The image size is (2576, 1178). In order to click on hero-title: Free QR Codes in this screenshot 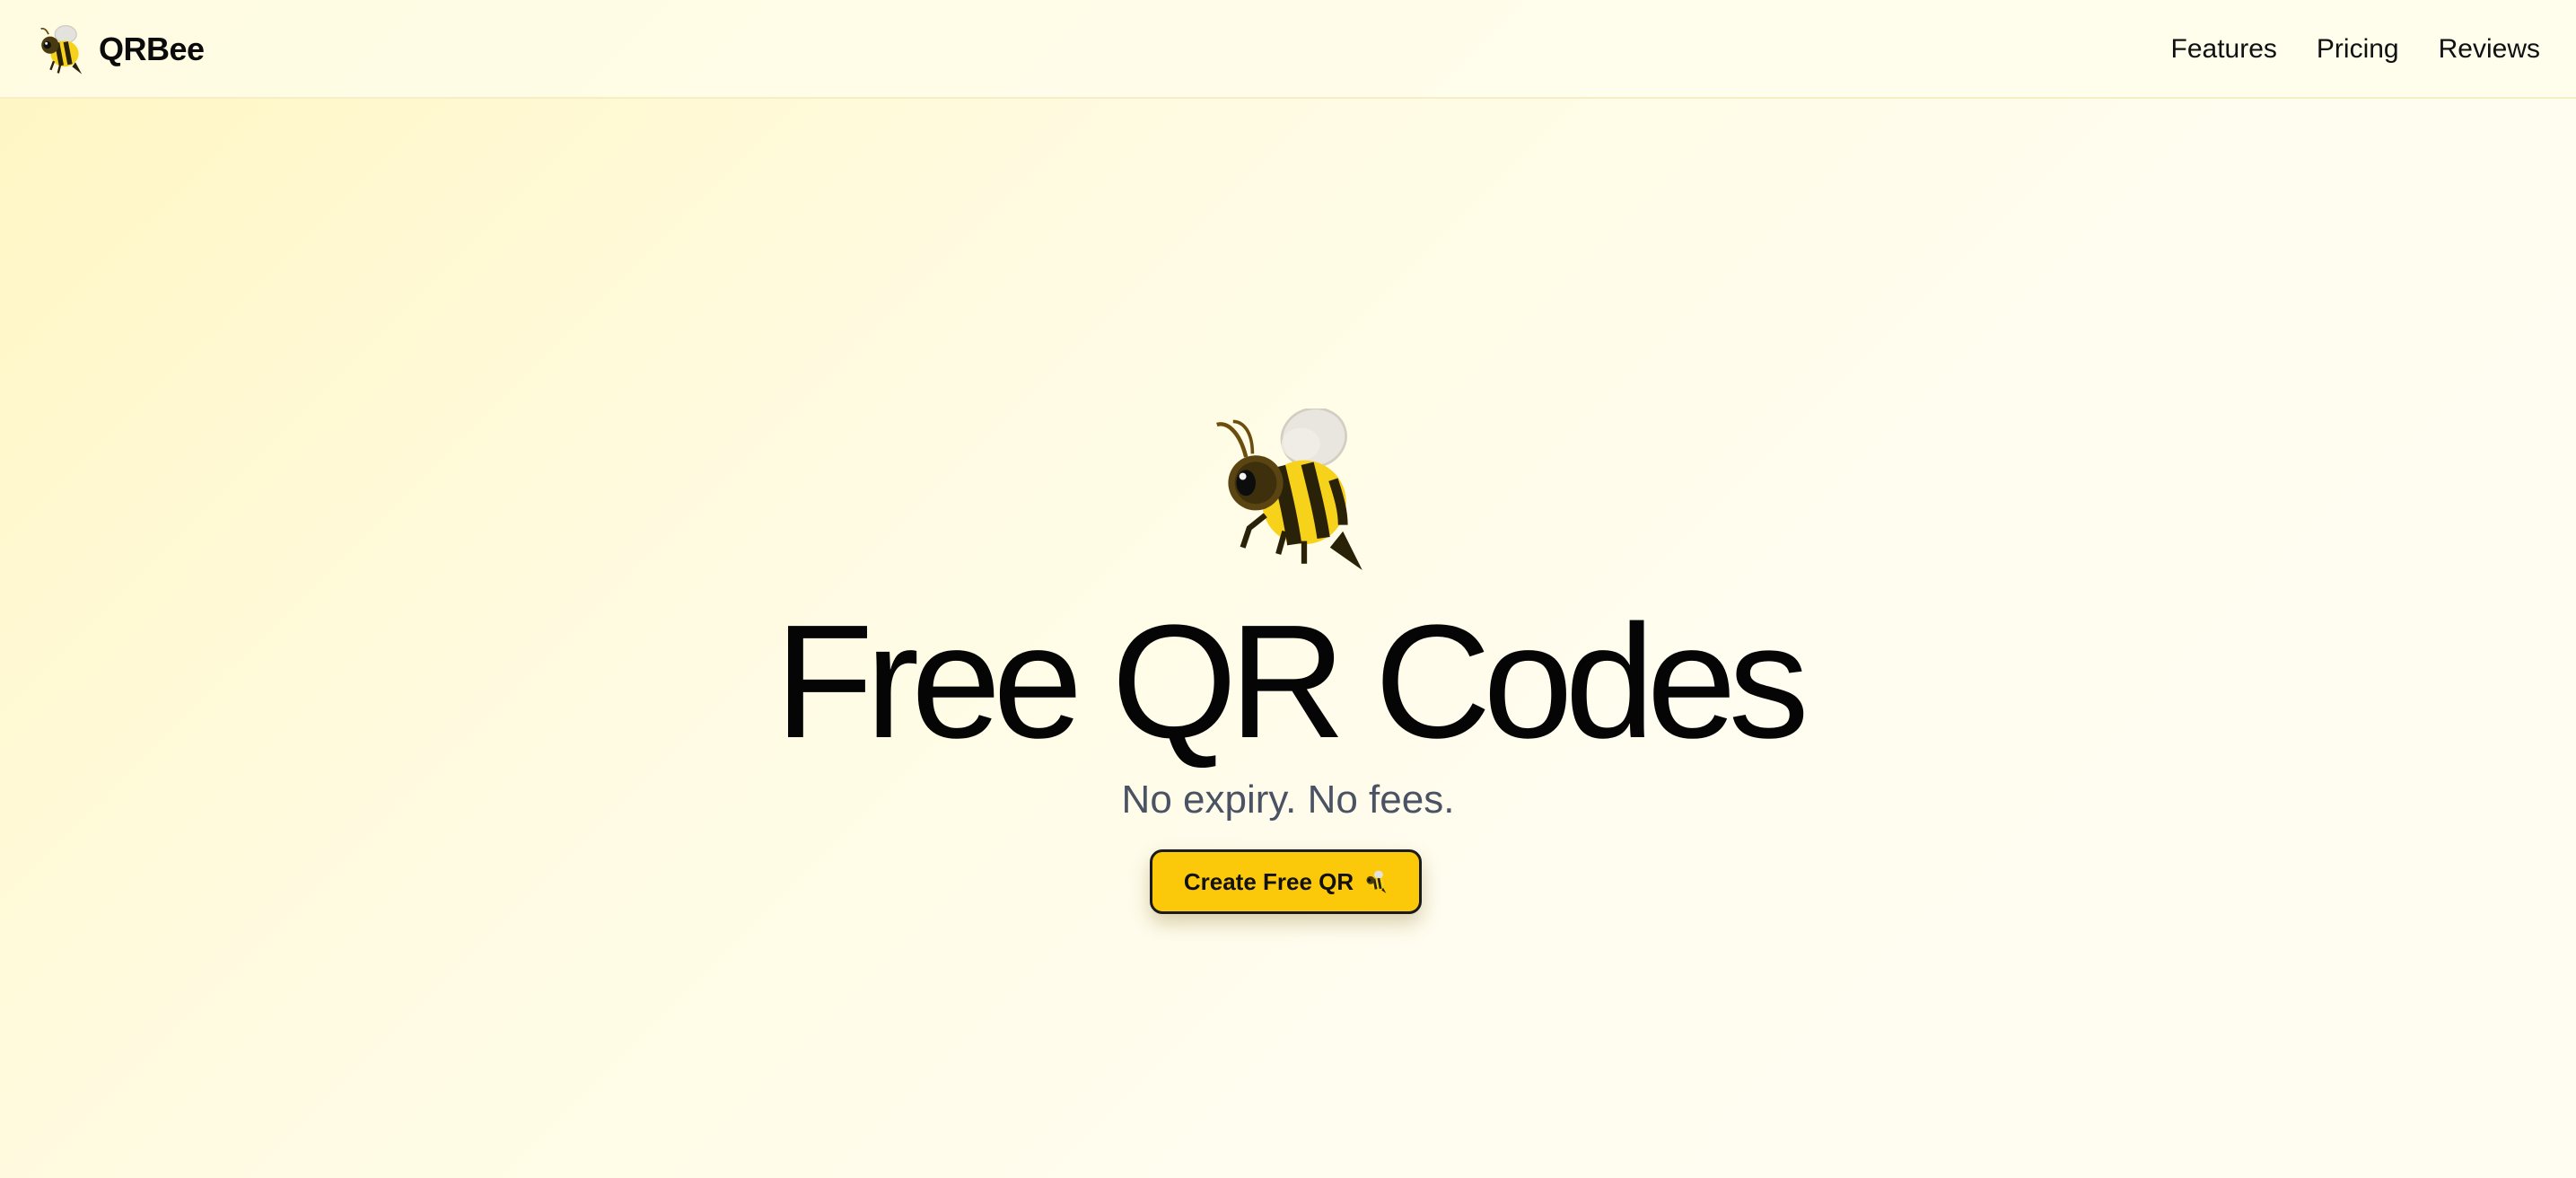, I will do `click(1292, 682)`.